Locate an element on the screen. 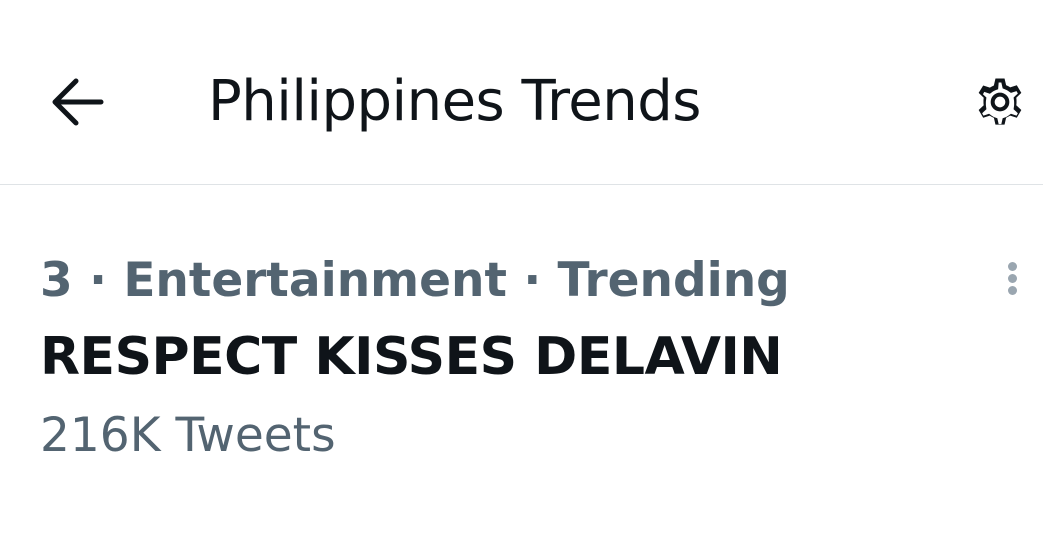 The height and width of the screenshot is (546, 1043). trend-meta: 3 · Entertainment · Trending is located at coordinates (415, 281).